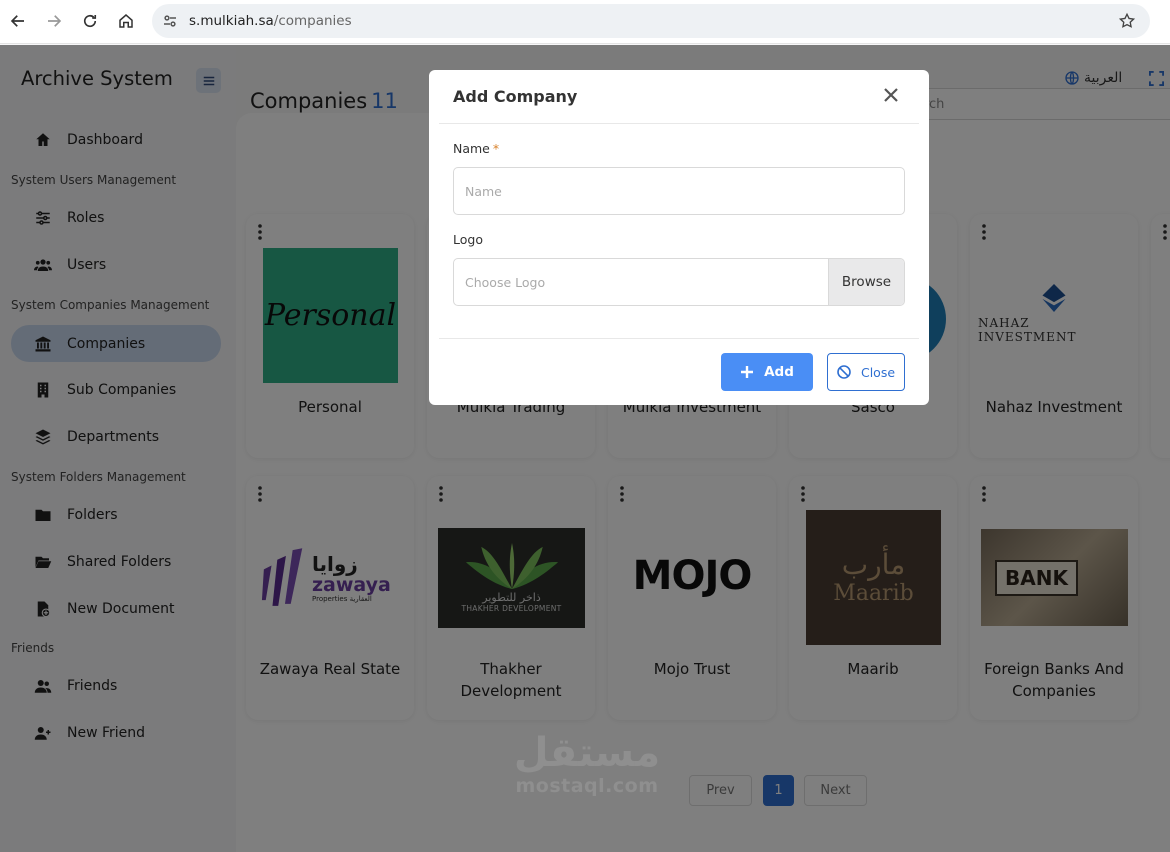 Image resolution: width=1170 pixels, height=852 pixels. What do you see at coordinates (90, 21) in the screenshot?
I see `reload-icon` at bounding box center [90, 21].